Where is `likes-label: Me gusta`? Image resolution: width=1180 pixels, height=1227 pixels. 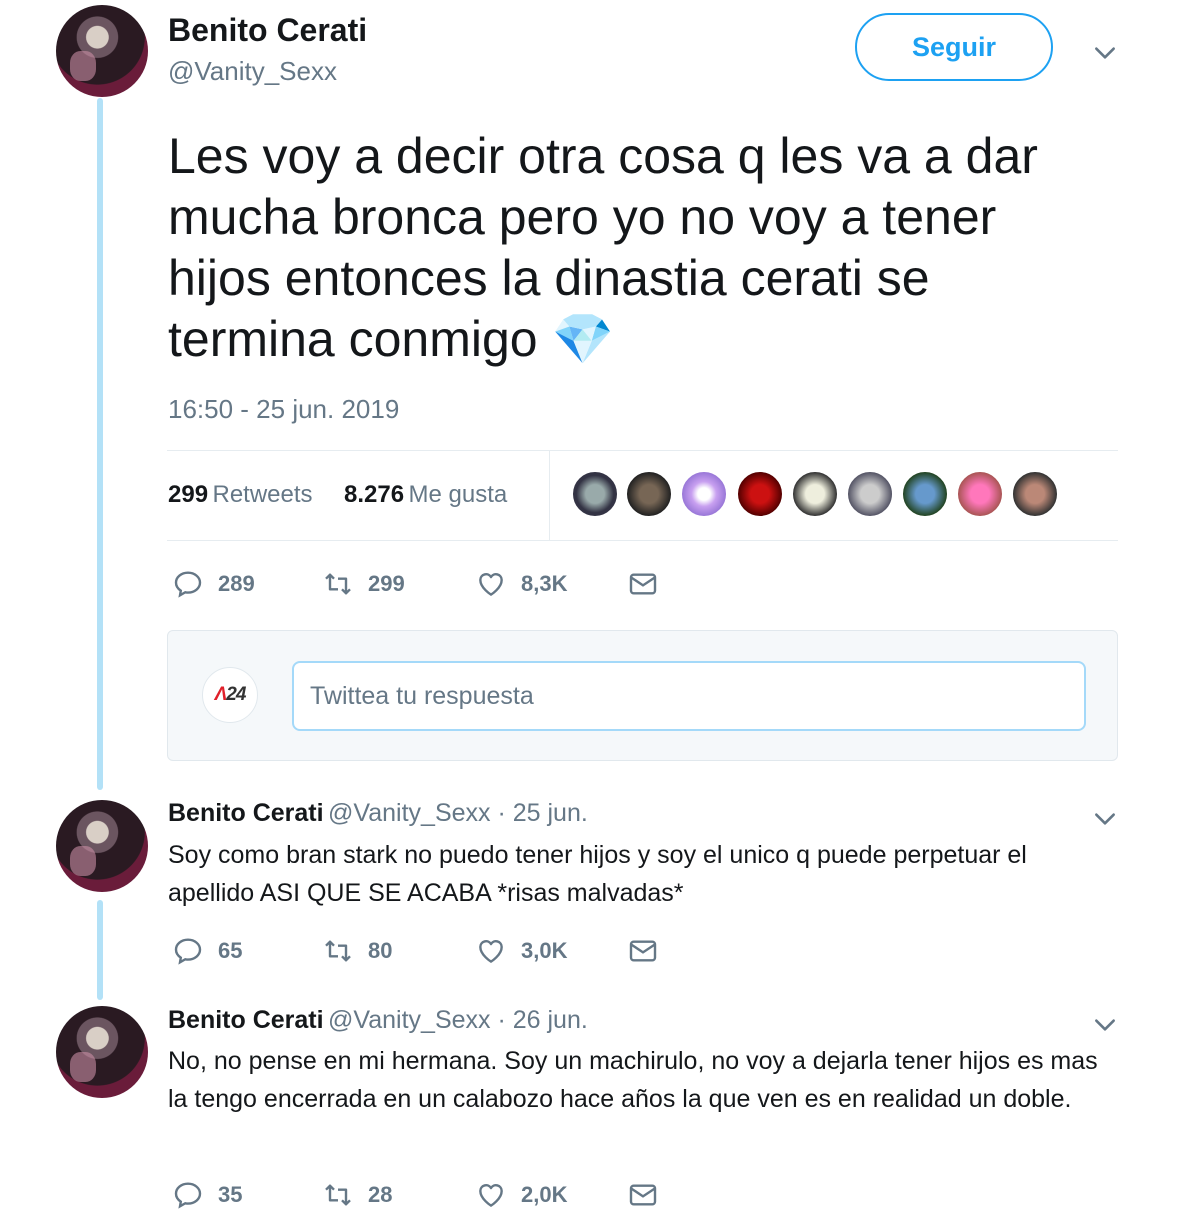 likes-label: Me gusta is located at coordinates (458, 494).